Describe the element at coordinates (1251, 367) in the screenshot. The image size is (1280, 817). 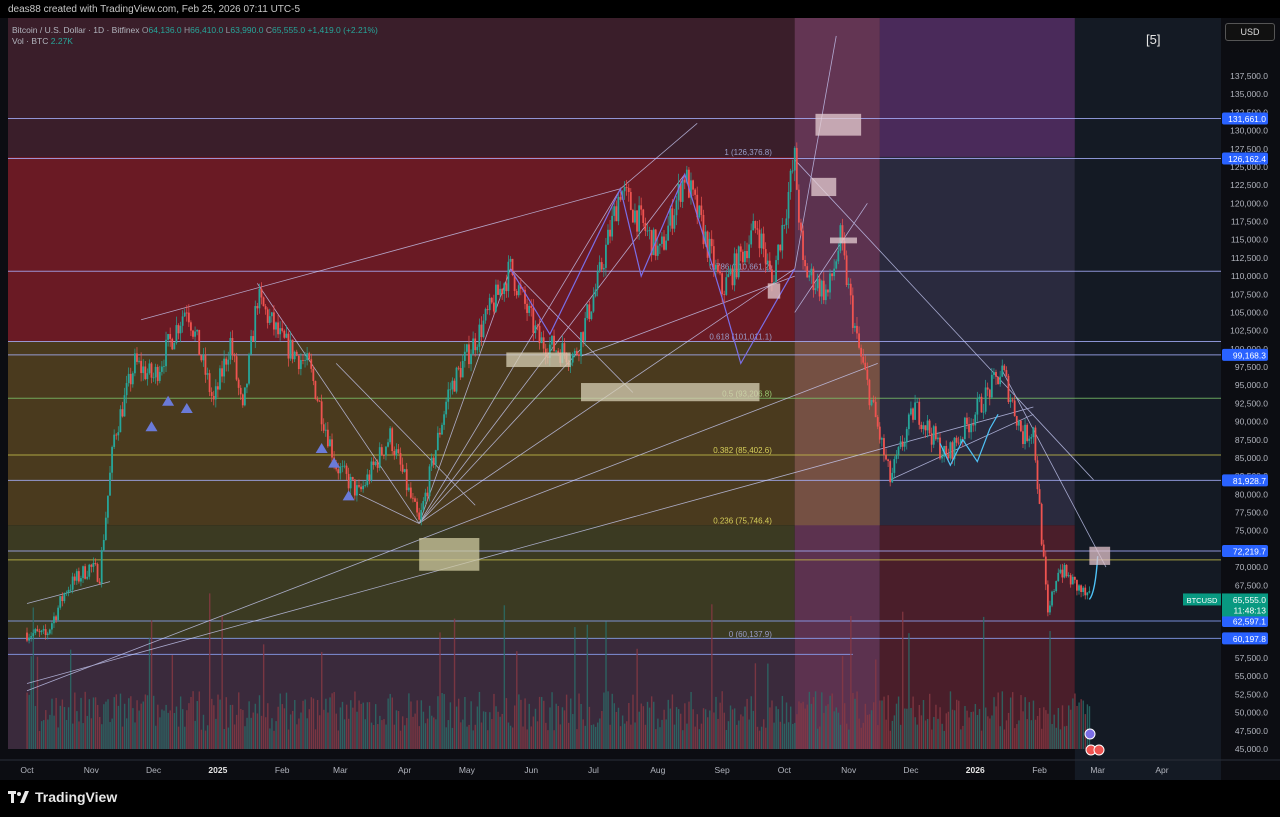
I see `price-tick: 97,500.0` at that location.